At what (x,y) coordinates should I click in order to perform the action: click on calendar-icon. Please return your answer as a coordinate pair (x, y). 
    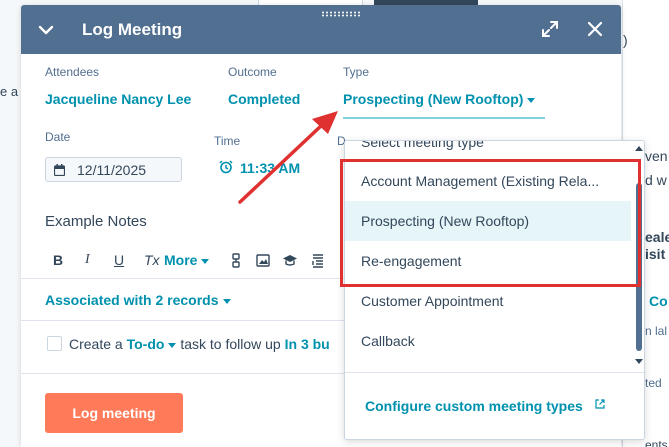
    Looking at the image, I should click on (59, 170).